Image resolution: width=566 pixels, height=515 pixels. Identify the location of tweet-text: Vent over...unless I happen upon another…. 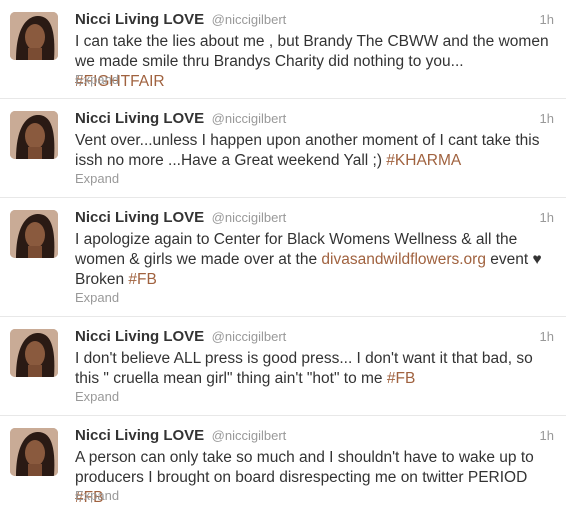
(313, 151).